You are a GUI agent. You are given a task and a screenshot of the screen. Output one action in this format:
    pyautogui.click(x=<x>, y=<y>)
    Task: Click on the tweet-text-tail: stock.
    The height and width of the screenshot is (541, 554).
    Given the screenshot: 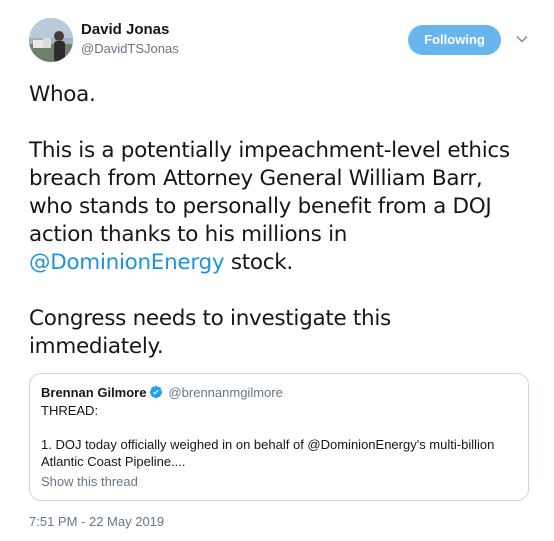 What is the action you would take?
    pyautogui.click(x=258, y=262)
    